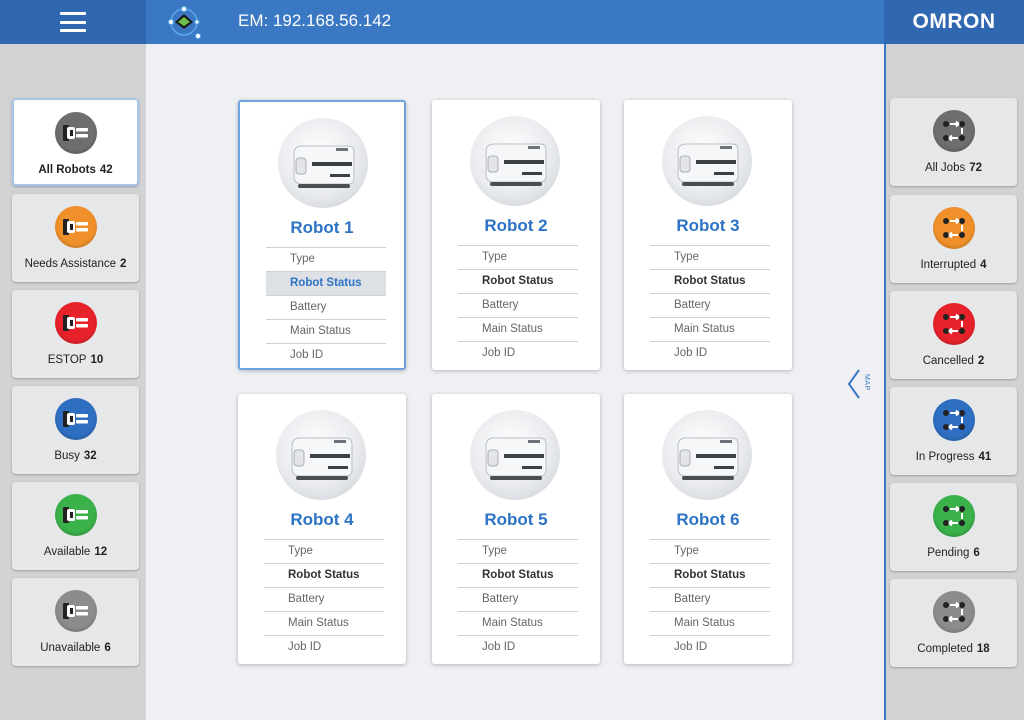  Describe the element at coordinates (708, 519) in the screenshot. I see `robot-name: Robot 6` at that location.